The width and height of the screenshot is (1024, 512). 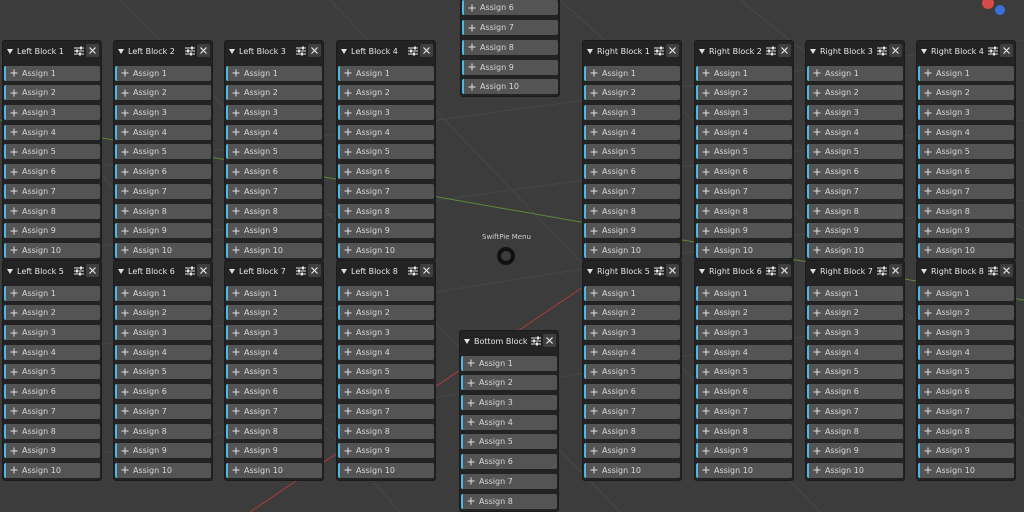 What do you see at coordinates (1000, 10) in the screenshot?
I see `gizmo-y-icon` at bounding box center [1000, 10].